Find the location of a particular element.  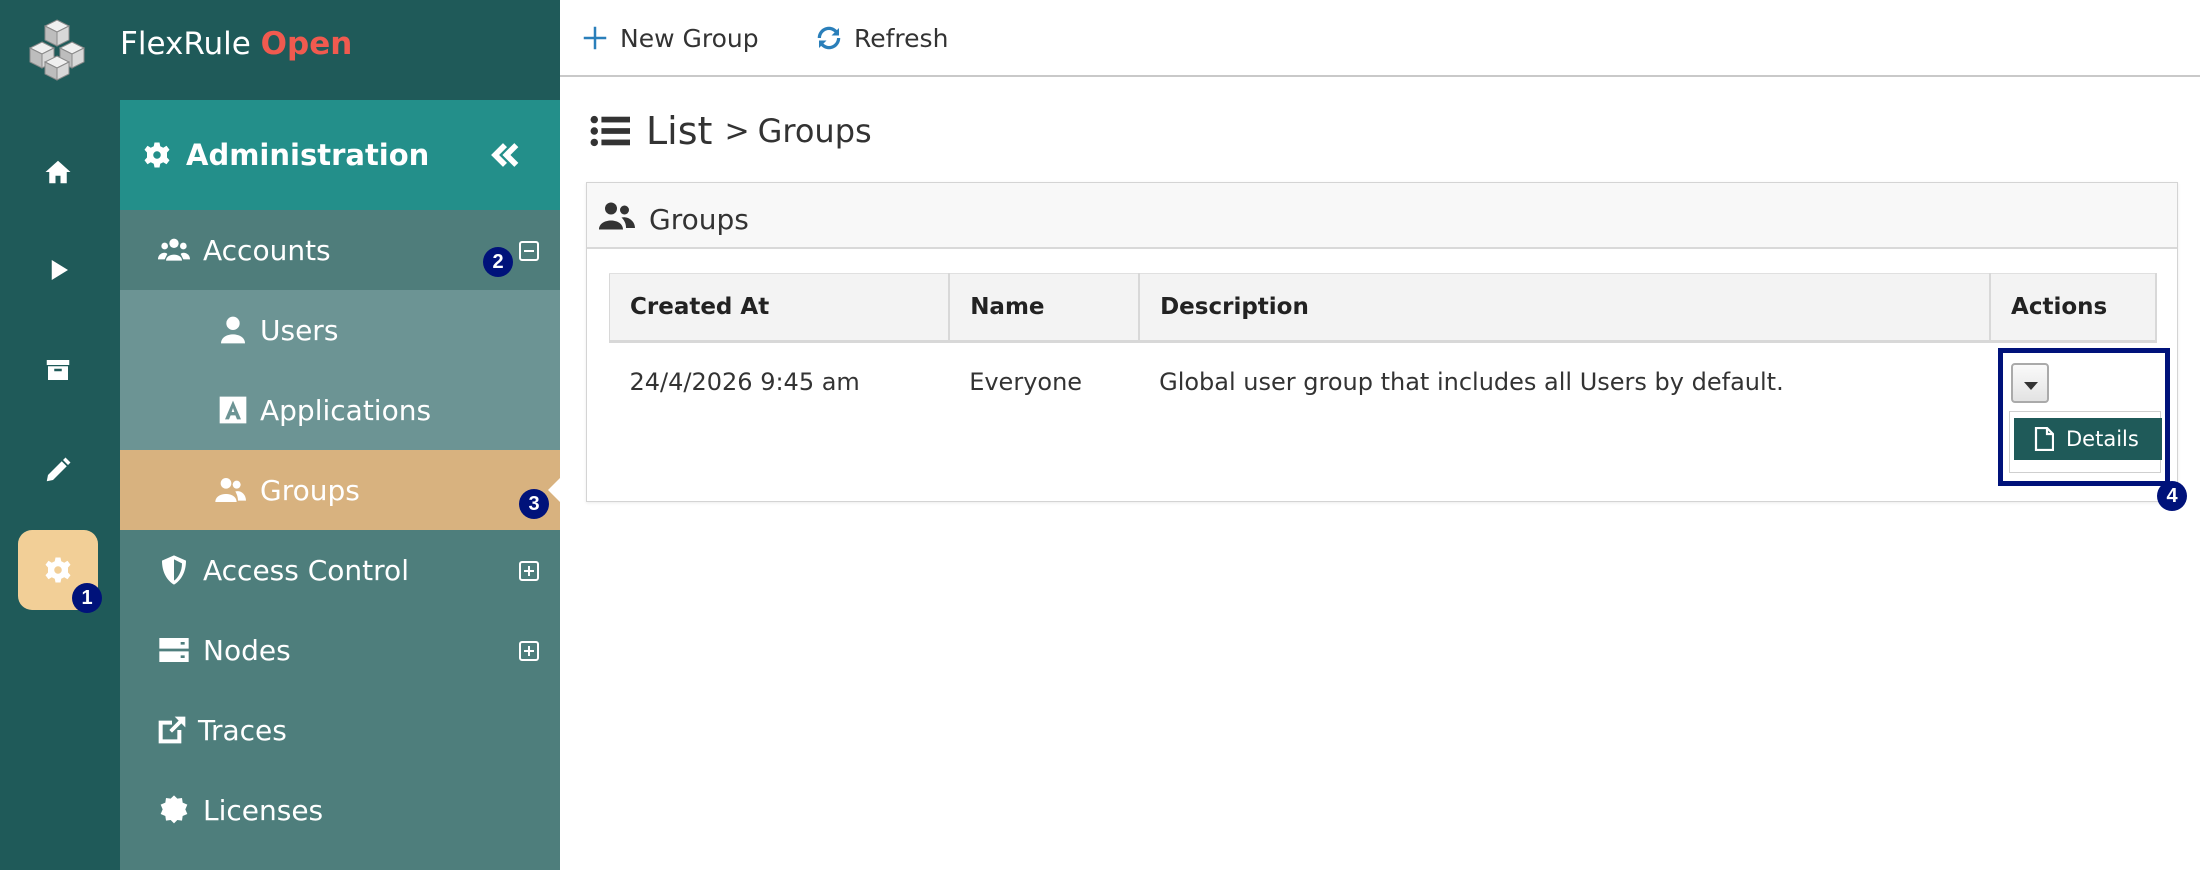

row-actions-dropdown: Details is located at coordinates (2084, 417).